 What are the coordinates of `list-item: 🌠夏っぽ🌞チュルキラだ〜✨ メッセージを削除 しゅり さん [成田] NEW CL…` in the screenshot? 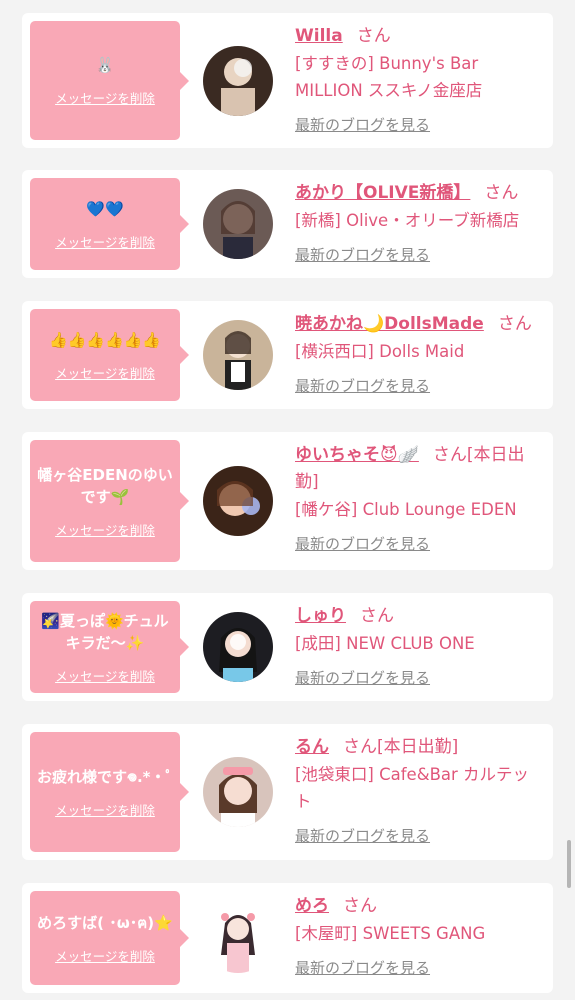 It's located at (287, 647).